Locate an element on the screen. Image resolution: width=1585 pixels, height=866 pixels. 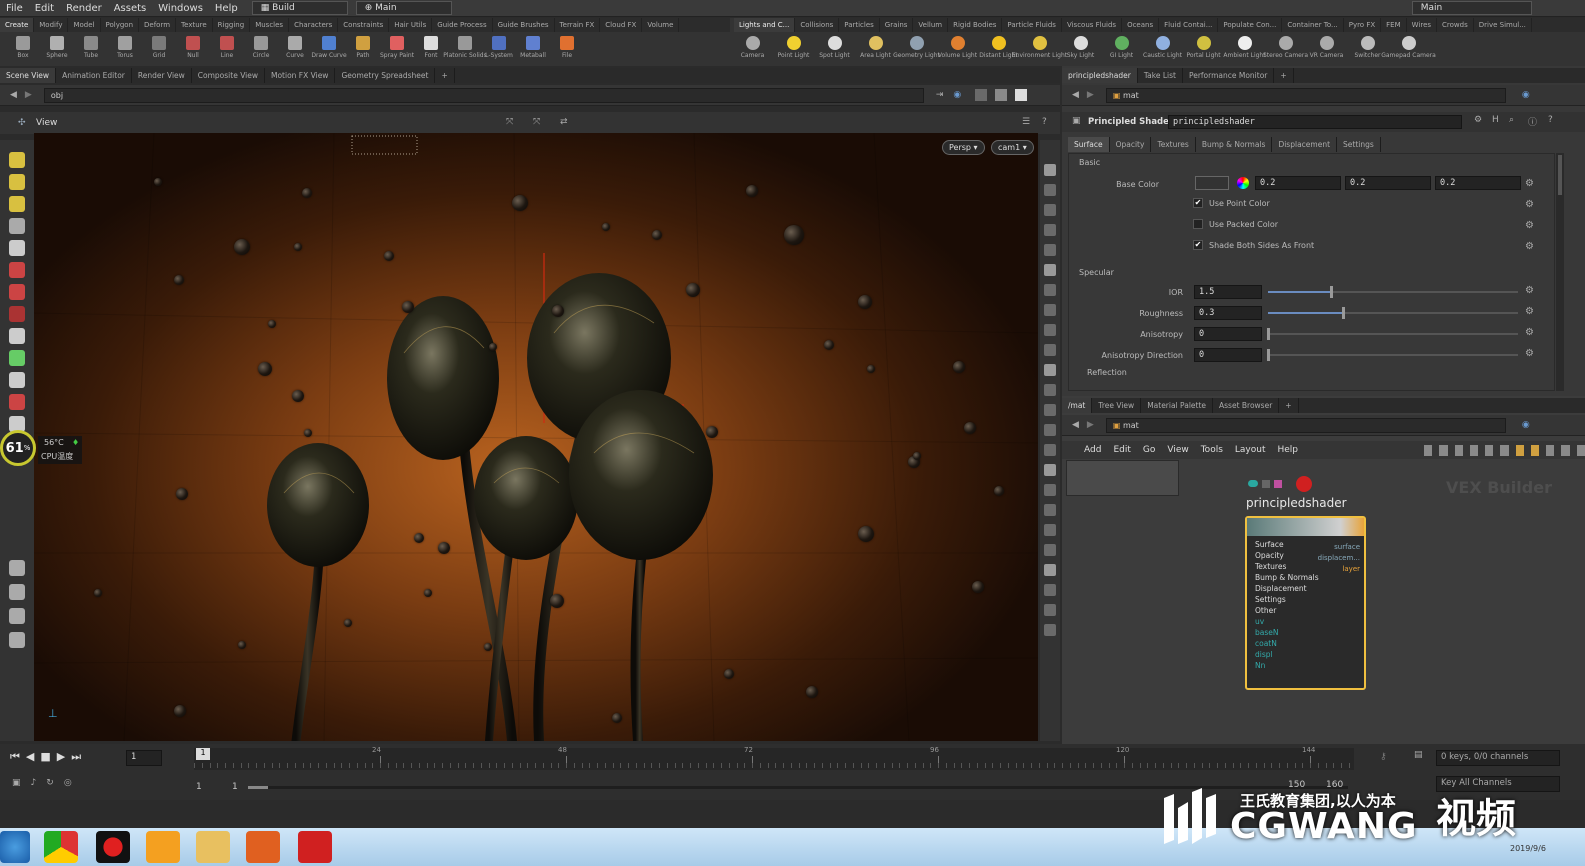
checkbox-row-shade-both-sides-as-front: ✔ Shade Both Sides As Front is located at coordinates (1253, 245).